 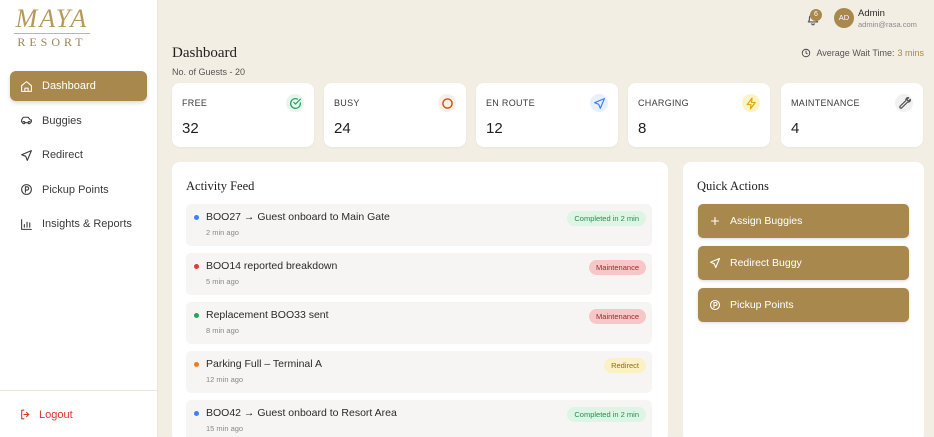 I want to click on button-label: Redirect Buggy, so click(x=766, y=263).